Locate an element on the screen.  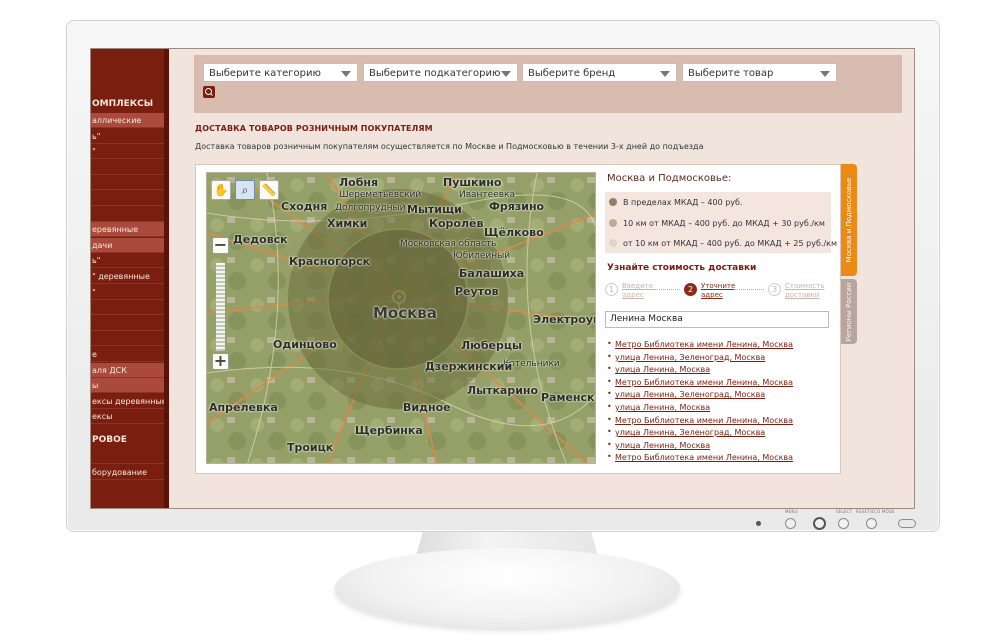
monitor-reset-button is located at coordinates (871, 523).